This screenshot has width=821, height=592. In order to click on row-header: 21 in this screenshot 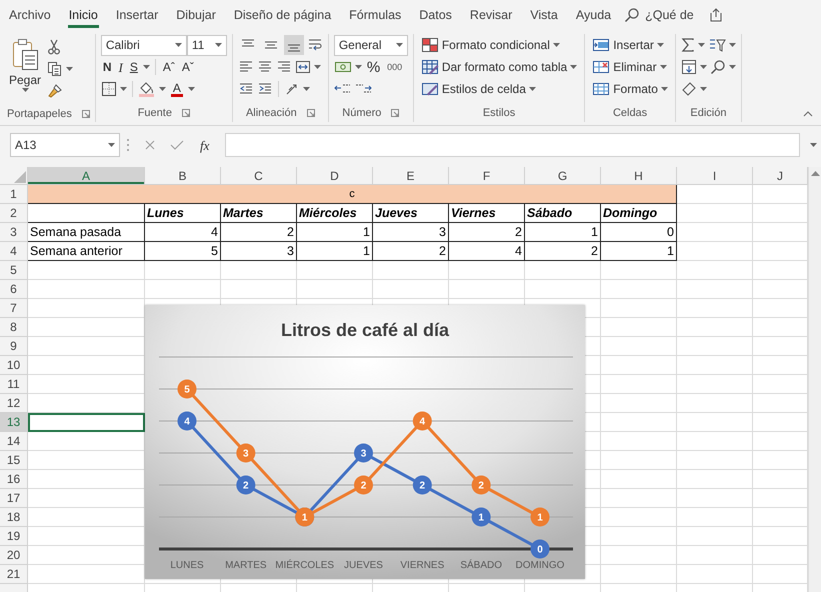, I will do `click(14, 574)`.